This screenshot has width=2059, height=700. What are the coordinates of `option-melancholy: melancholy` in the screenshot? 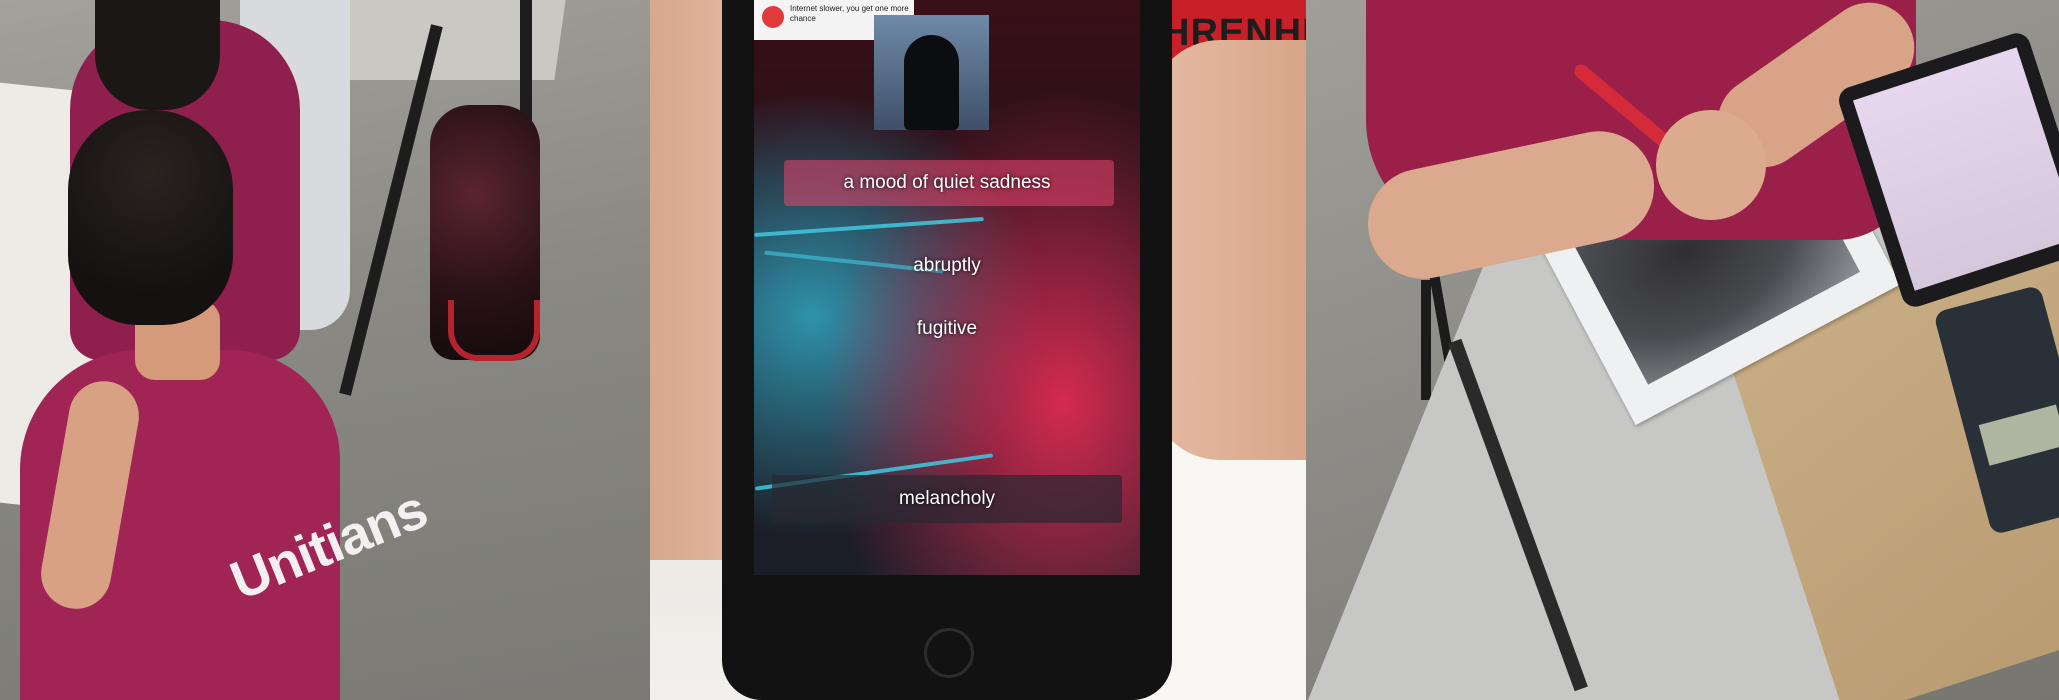 It's located at (947, 499).